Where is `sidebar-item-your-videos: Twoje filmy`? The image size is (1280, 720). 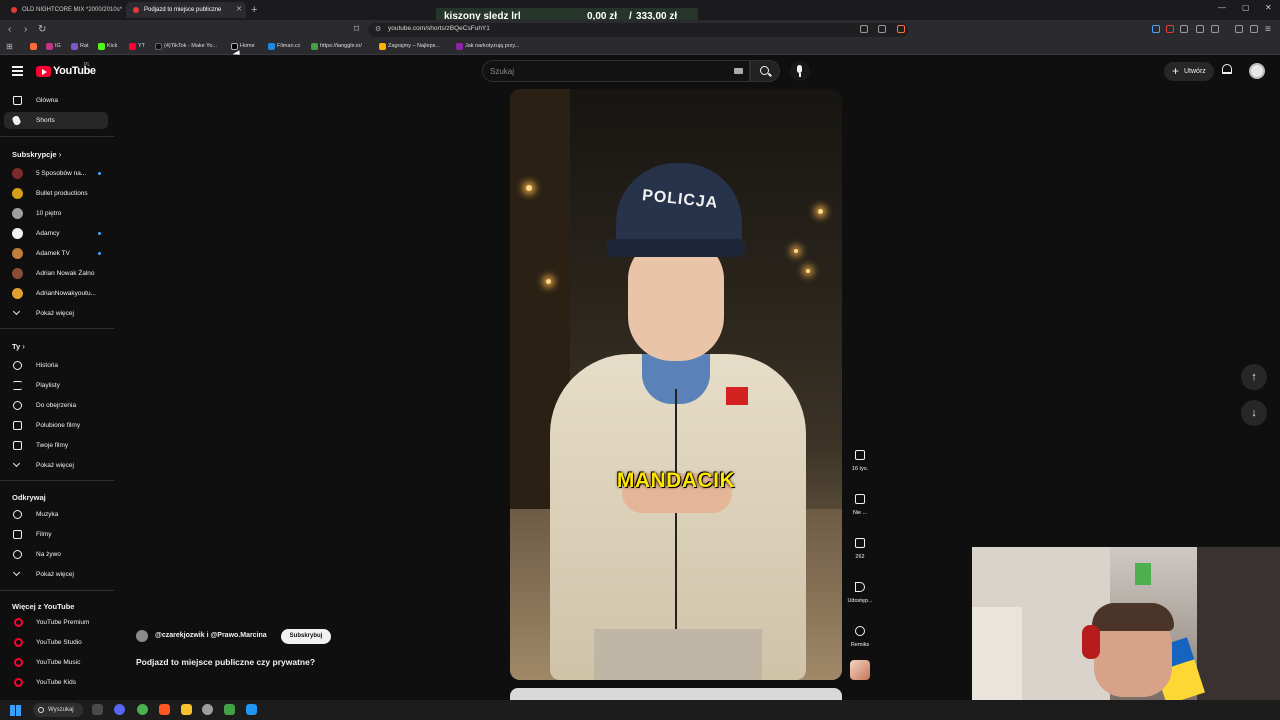
sidebar-item-your-videos: Twoje filmy is located at coordinates (56, 445).